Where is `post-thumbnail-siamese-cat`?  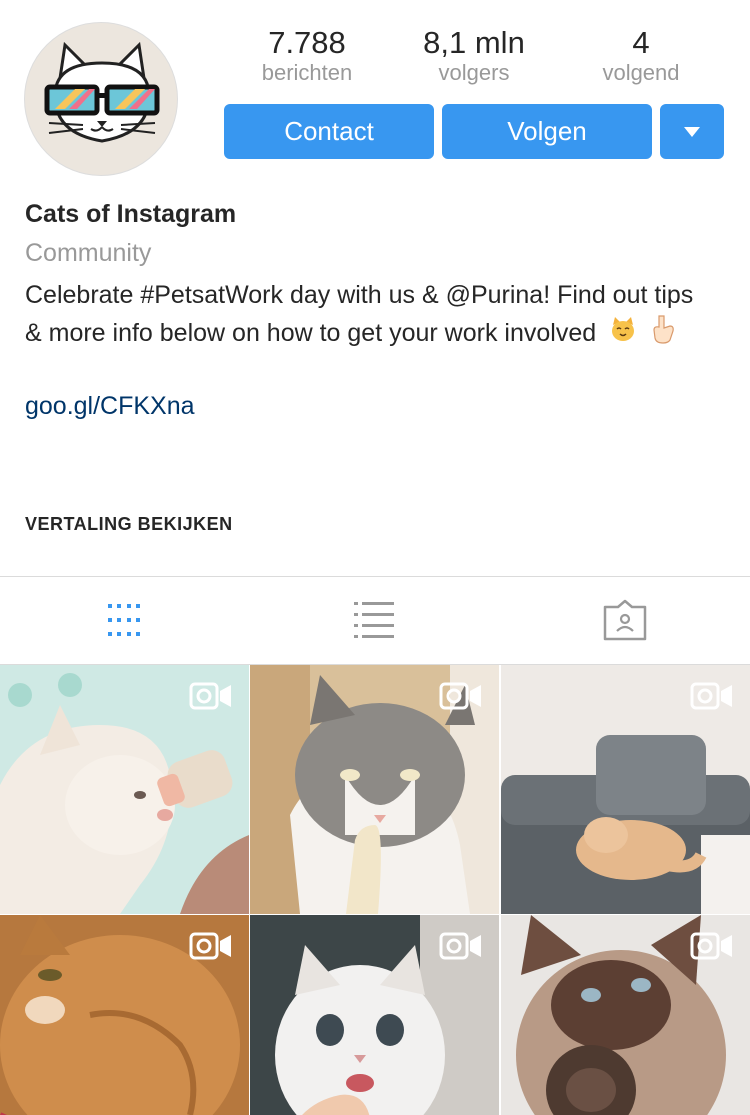 post-thumbnail-siamese-cat is located at coordinates (625, 1015).